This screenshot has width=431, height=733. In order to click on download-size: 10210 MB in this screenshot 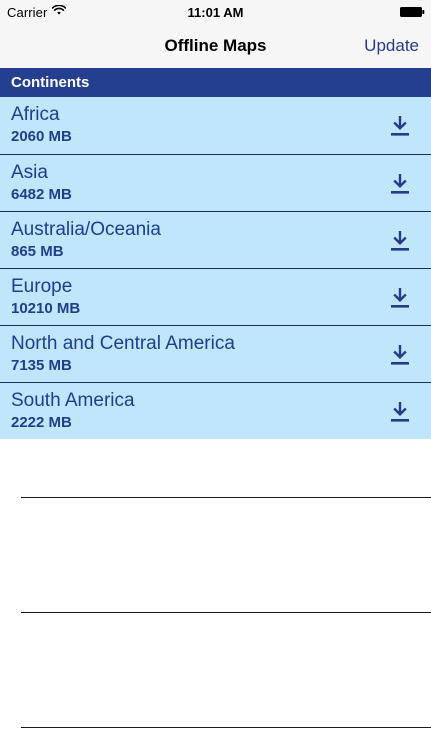, I will do `click(46, 308)`.